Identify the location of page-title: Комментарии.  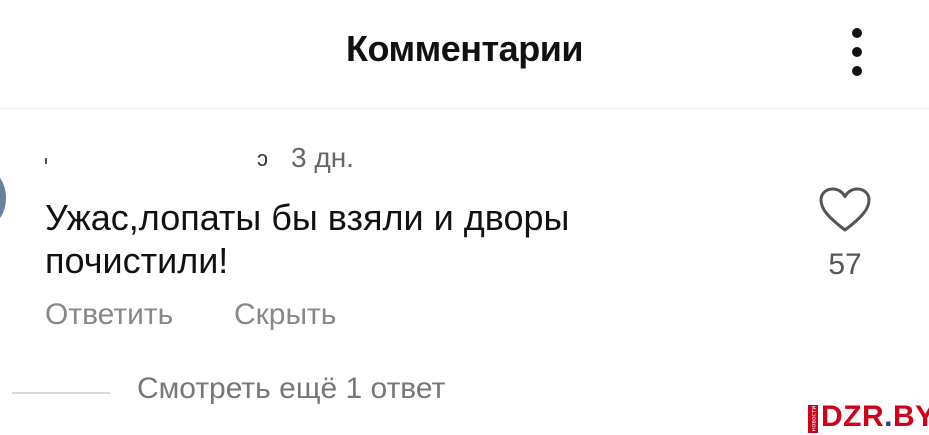
(464, 48).